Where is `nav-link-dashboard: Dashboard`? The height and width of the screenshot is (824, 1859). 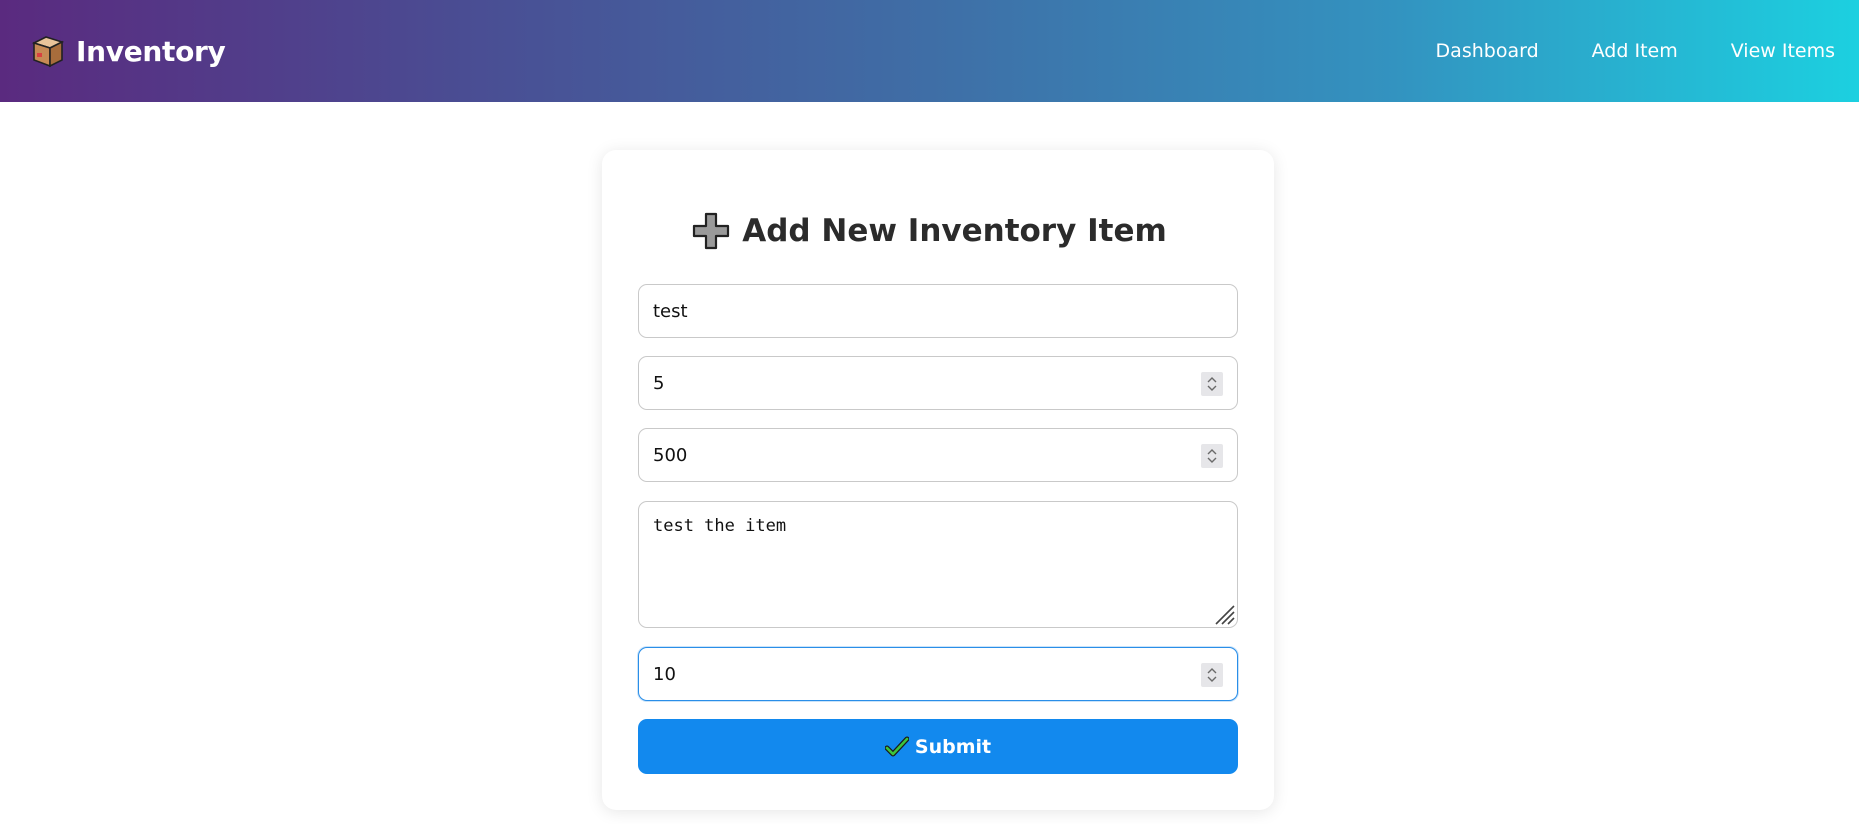
nav-link-dashboard: Dashboard is located at coordinates (1487, 51).